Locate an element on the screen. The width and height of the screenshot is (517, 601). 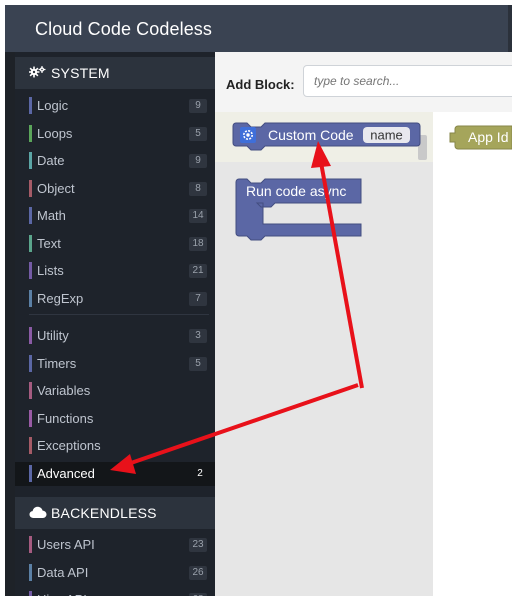
sidebar-divider is located at coordinates (119, 314).